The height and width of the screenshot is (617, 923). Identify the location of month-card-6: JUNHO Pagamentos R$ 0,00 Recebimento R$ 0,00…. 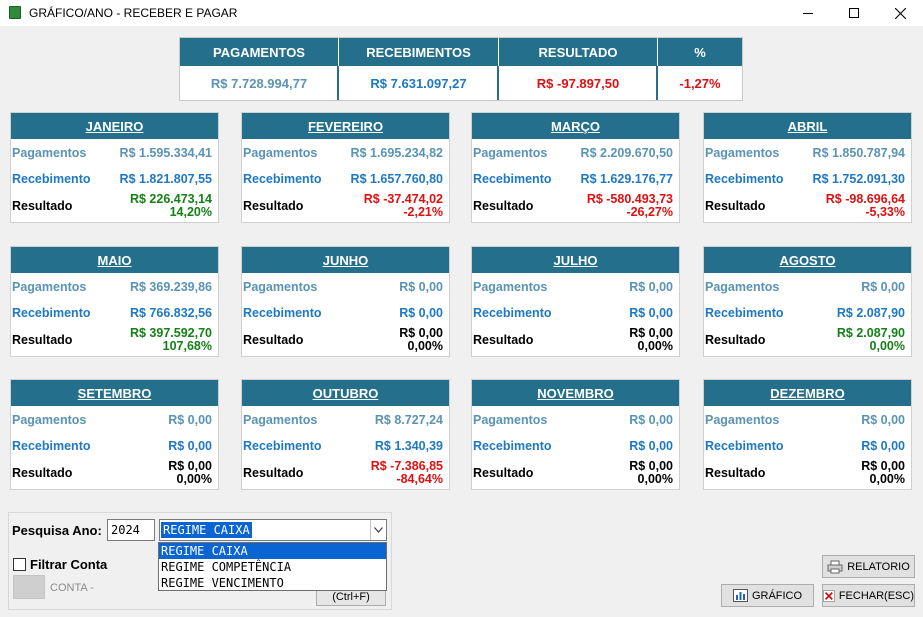
(345, 301).